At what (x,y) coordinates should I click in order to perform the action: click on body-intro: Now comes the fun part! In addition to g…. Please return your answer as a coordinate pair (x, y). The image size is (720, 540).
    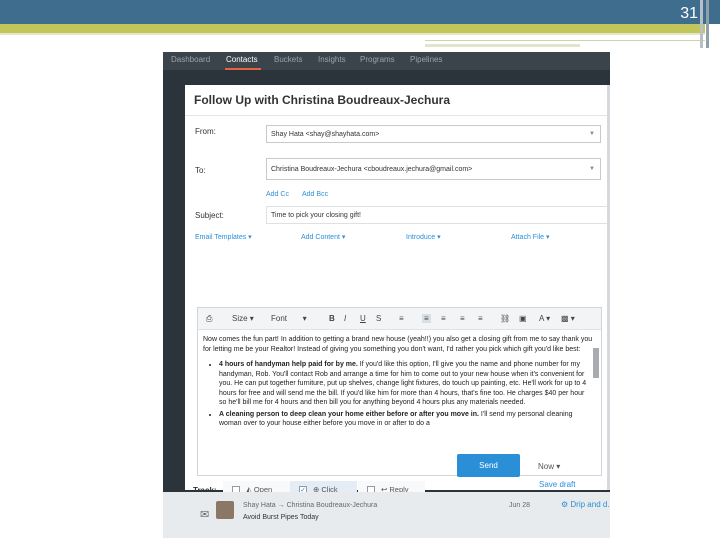
    Looking at the image, I should click on (398, 344).